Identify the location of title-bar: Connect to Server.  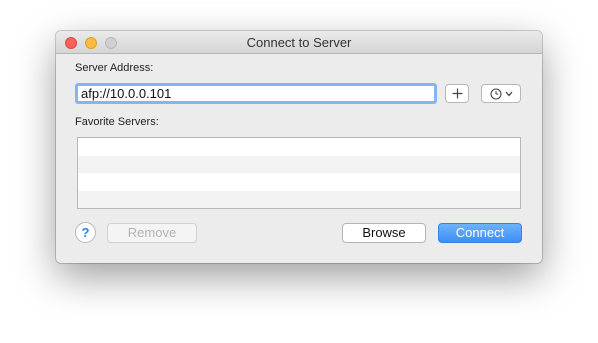
(299, 42).